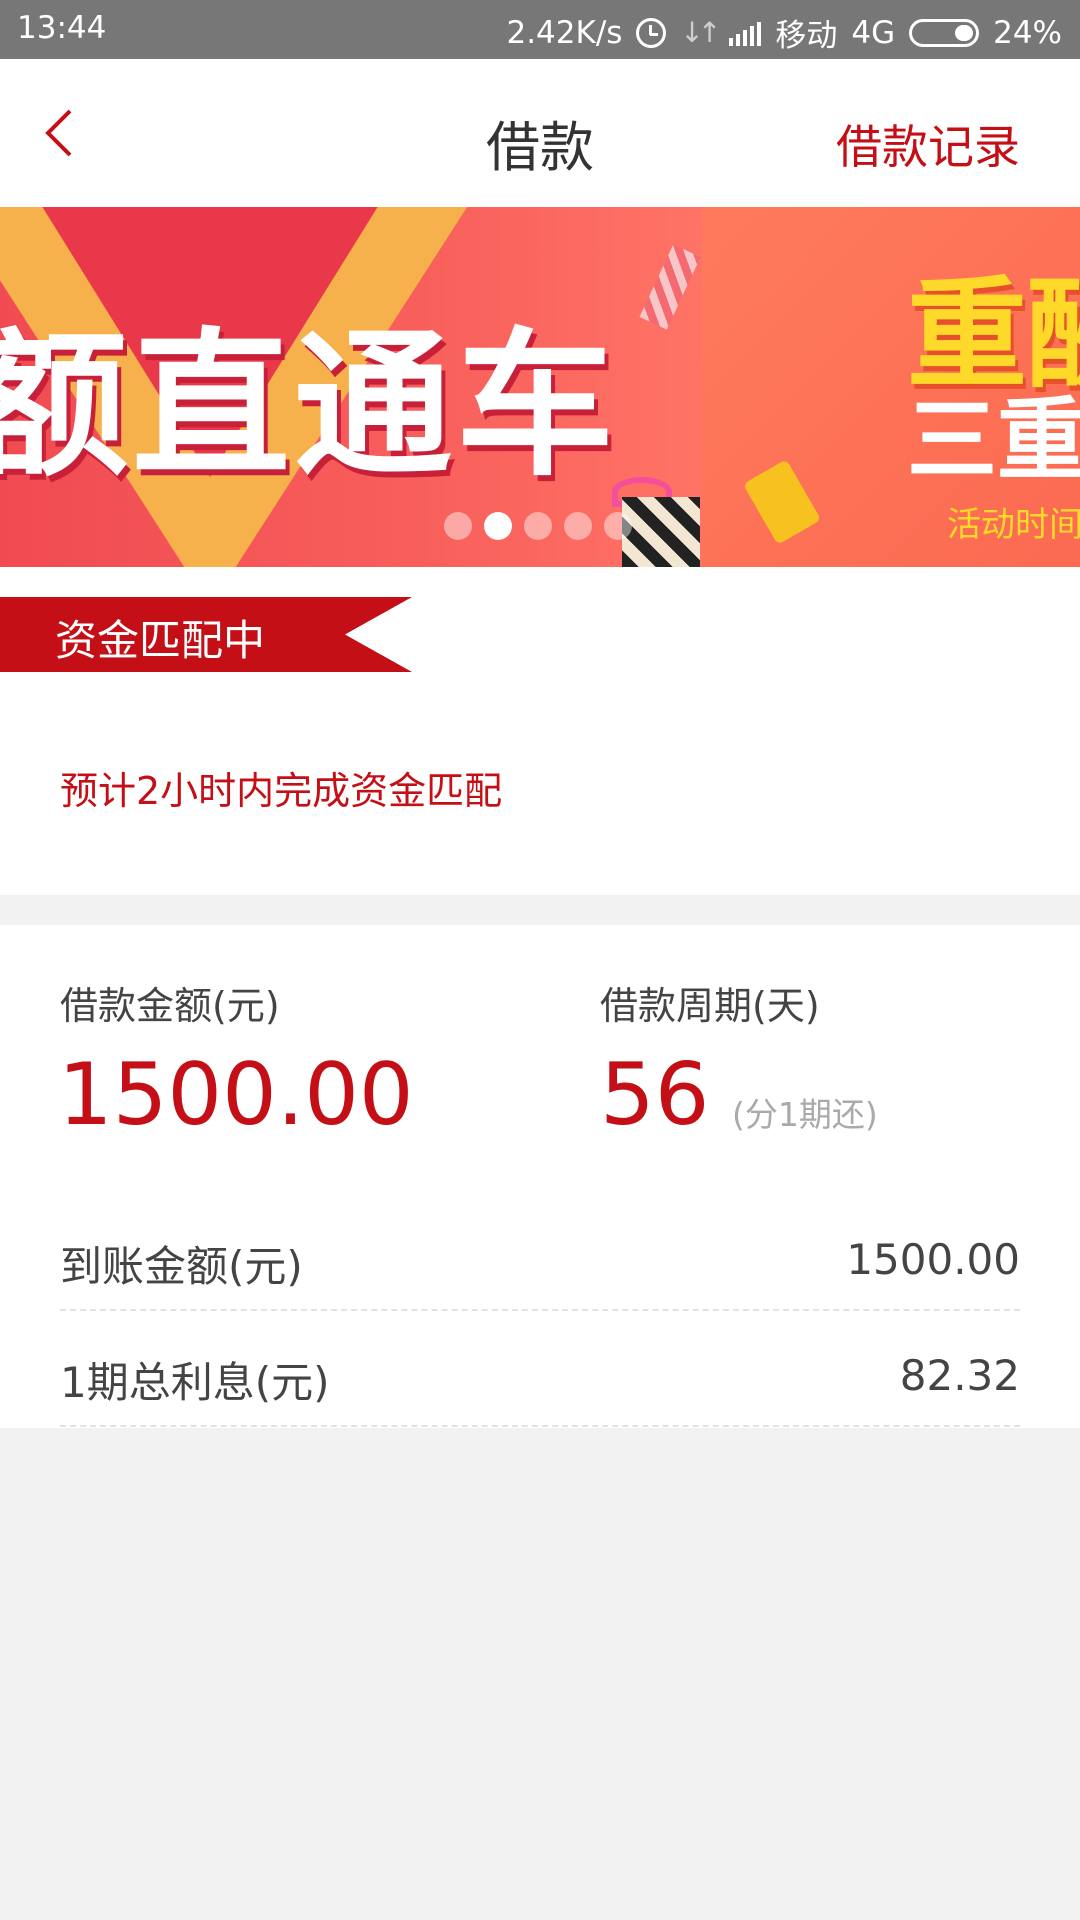 This screenshot has width=1080, height=1920. What do you see at coordinates (964, 32) in the screenshot?
I see `battery-level` at bounding box center [964, 32].